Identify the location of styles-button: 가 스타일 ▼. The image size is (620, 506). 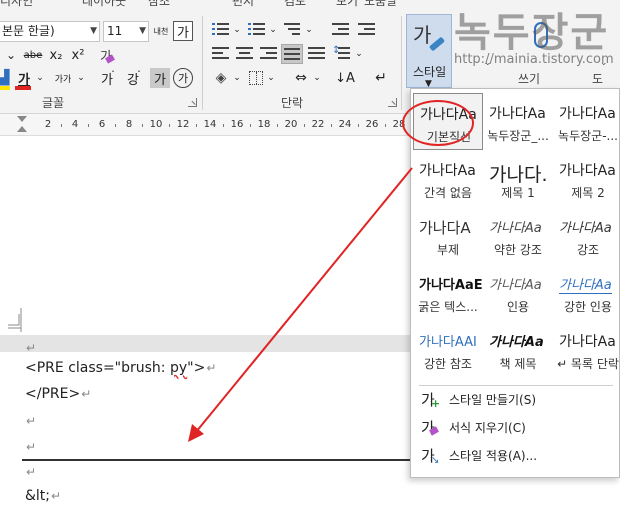
(429, 51).